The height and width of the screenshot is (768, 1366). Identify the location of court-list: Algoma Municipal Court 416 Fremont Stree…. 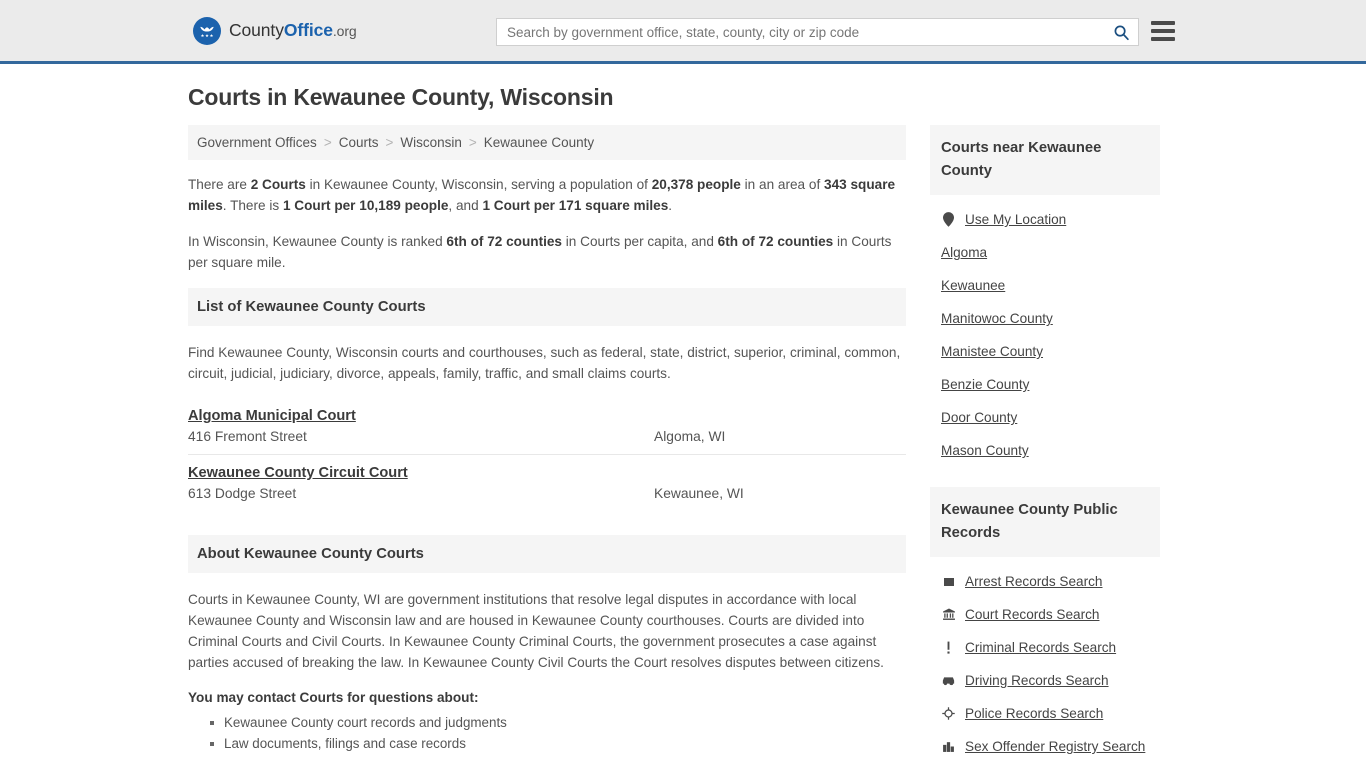
(547, 454).